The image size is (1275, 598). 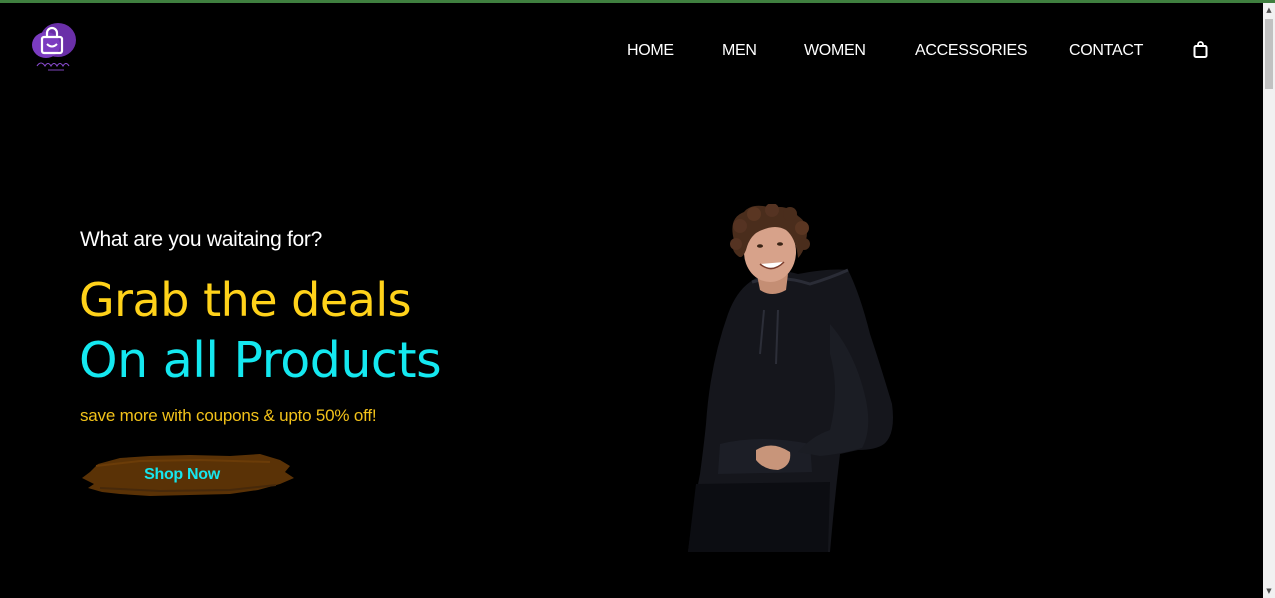 I want to click on nav-item-men: MEN, so click(x=739, y=51).